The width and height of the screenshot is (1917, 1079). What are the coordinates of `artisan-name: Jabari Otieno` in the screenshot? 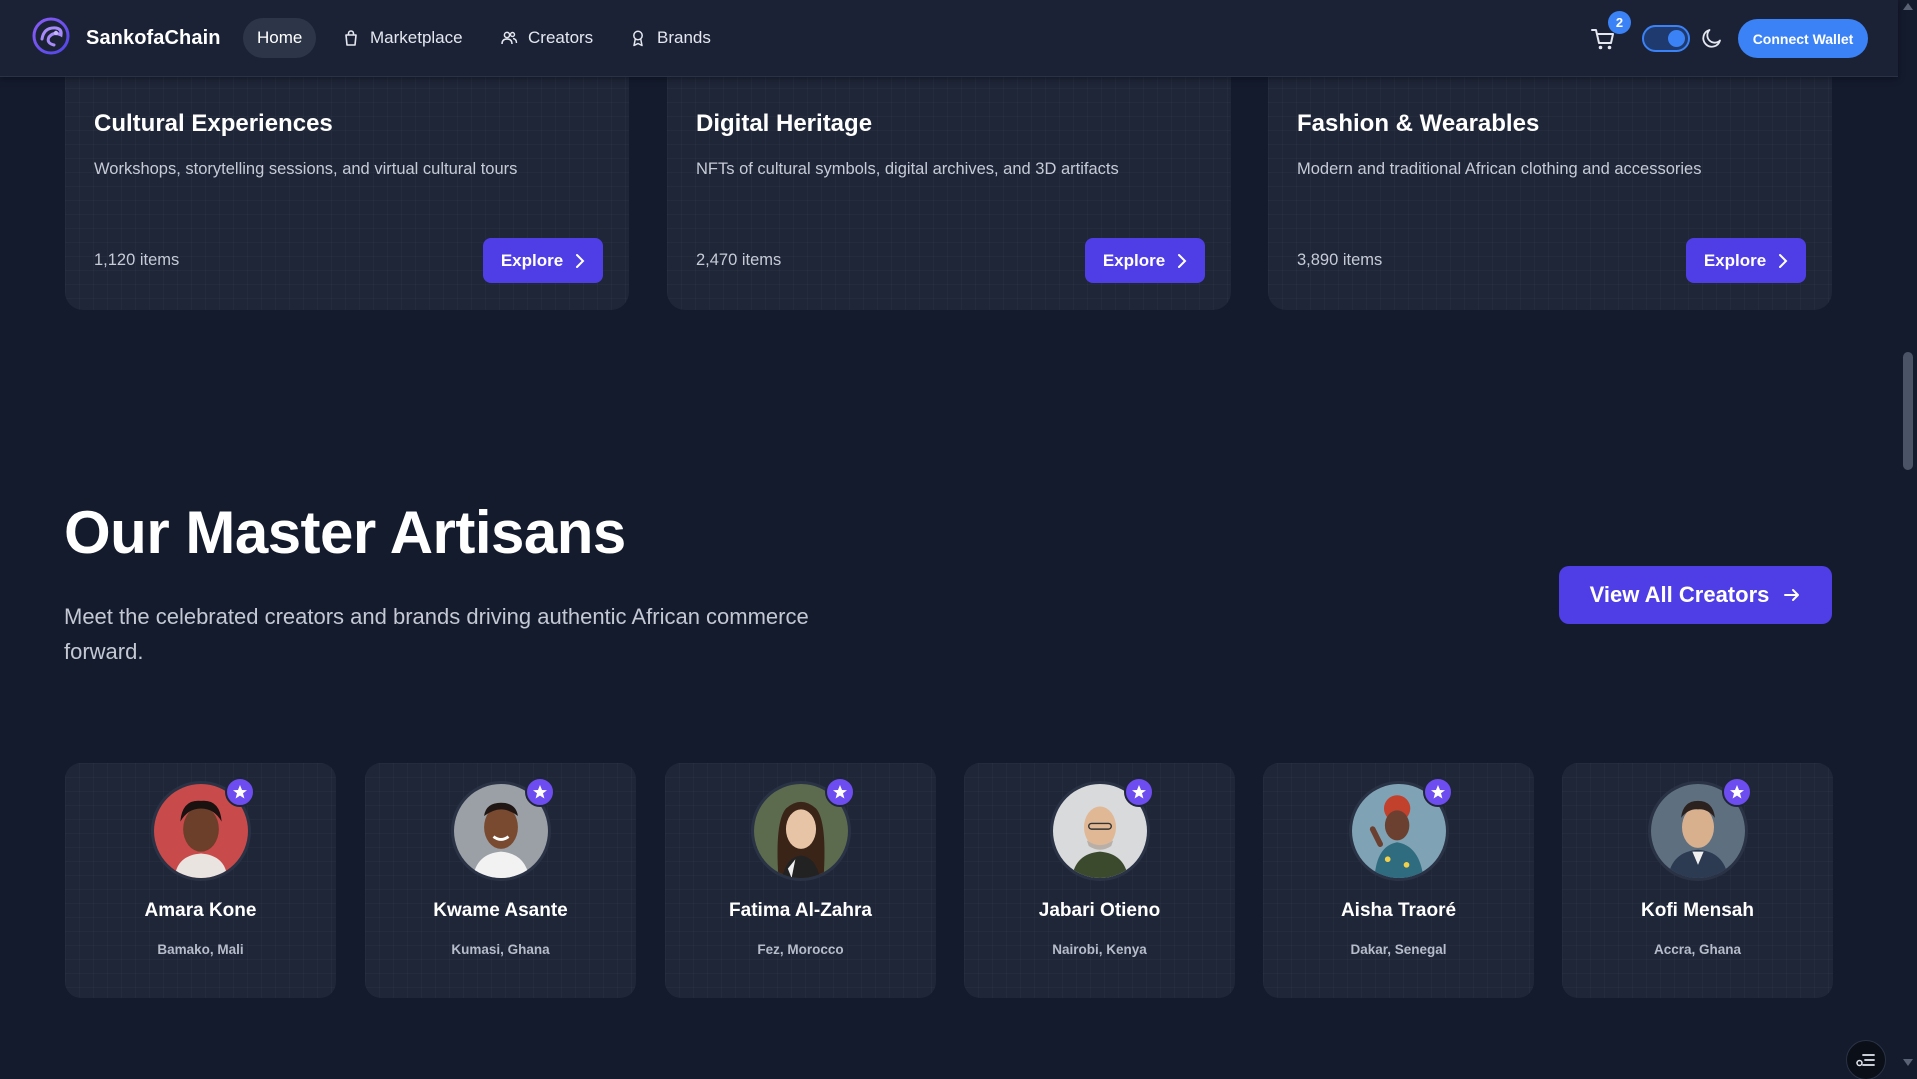 It's located at (1099, 910).